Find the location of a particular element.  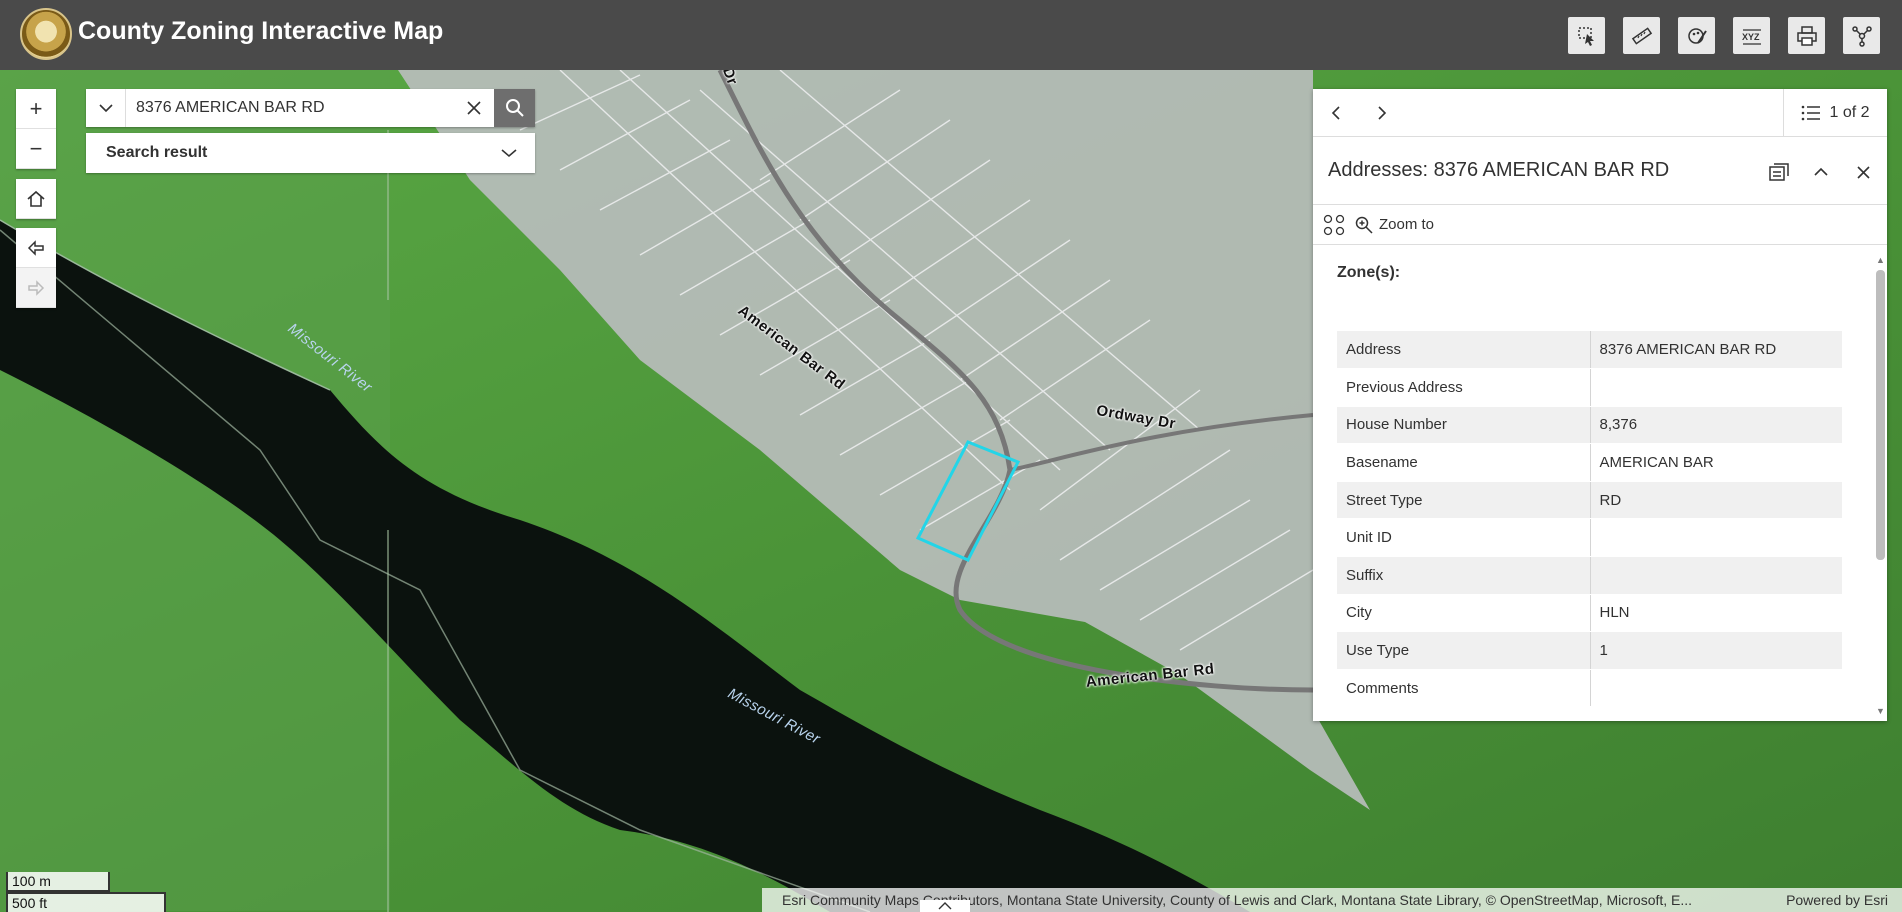

attribute-value: 8,376 is located at coordinates (1716, 425).